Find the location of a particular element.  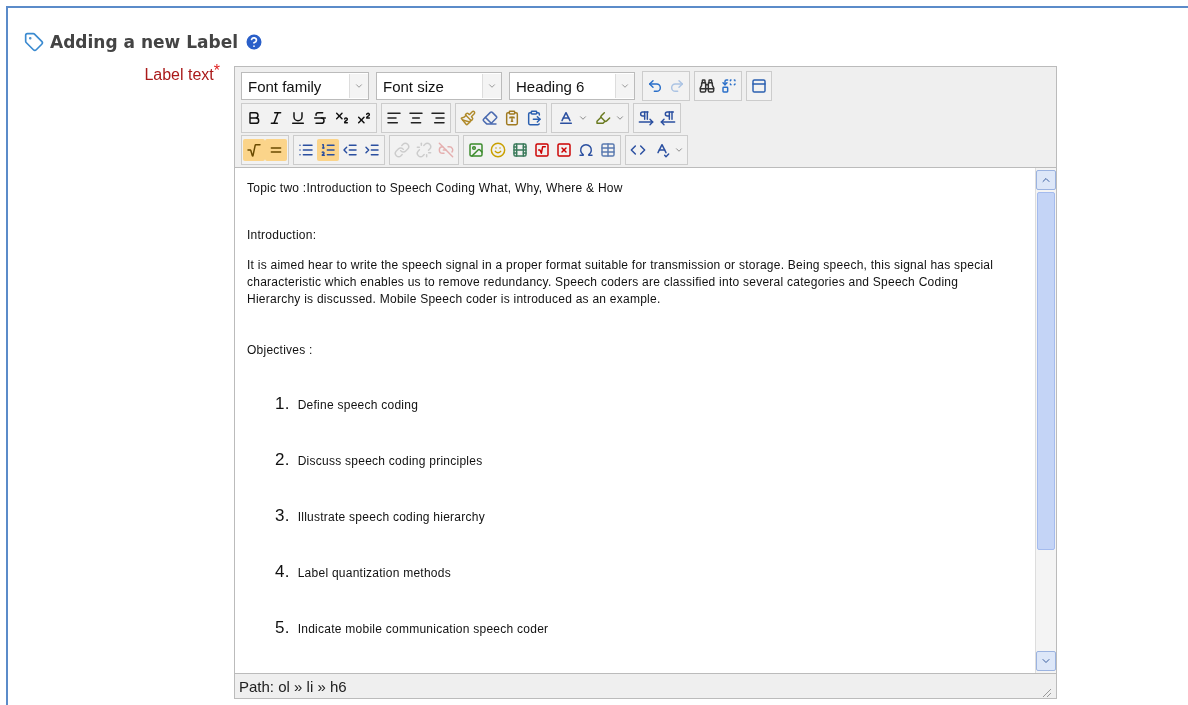

content-title: Topic two :Introduction to Speech Coding What, Why, Where & How is located at coordinates (435, 188).